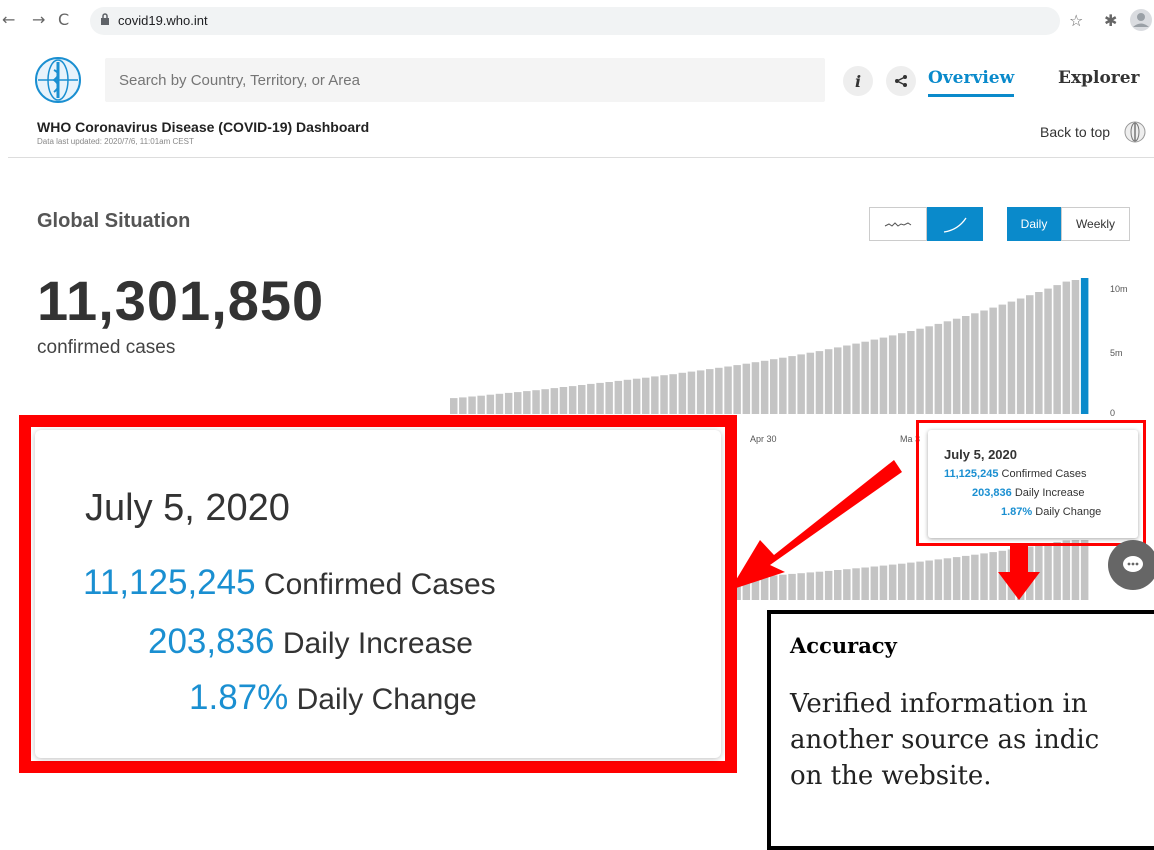 The width and height of the screenshot is (1154, 850). Describe the element at coordinates (971, 82) in the screenshot. I see `nav-overview-tab: Overview` at that location.